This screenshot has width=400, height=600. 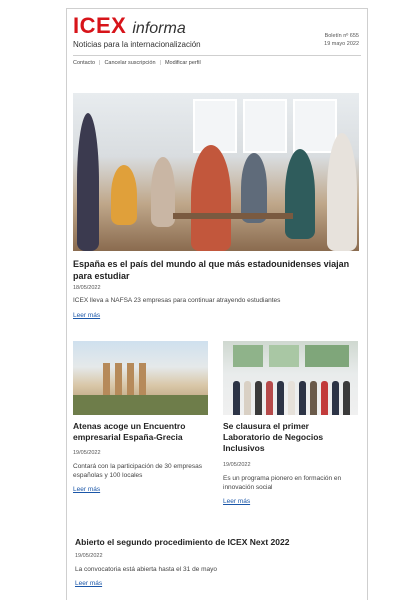 I want to click on logo-word: informa, so click(x=159, y=28).